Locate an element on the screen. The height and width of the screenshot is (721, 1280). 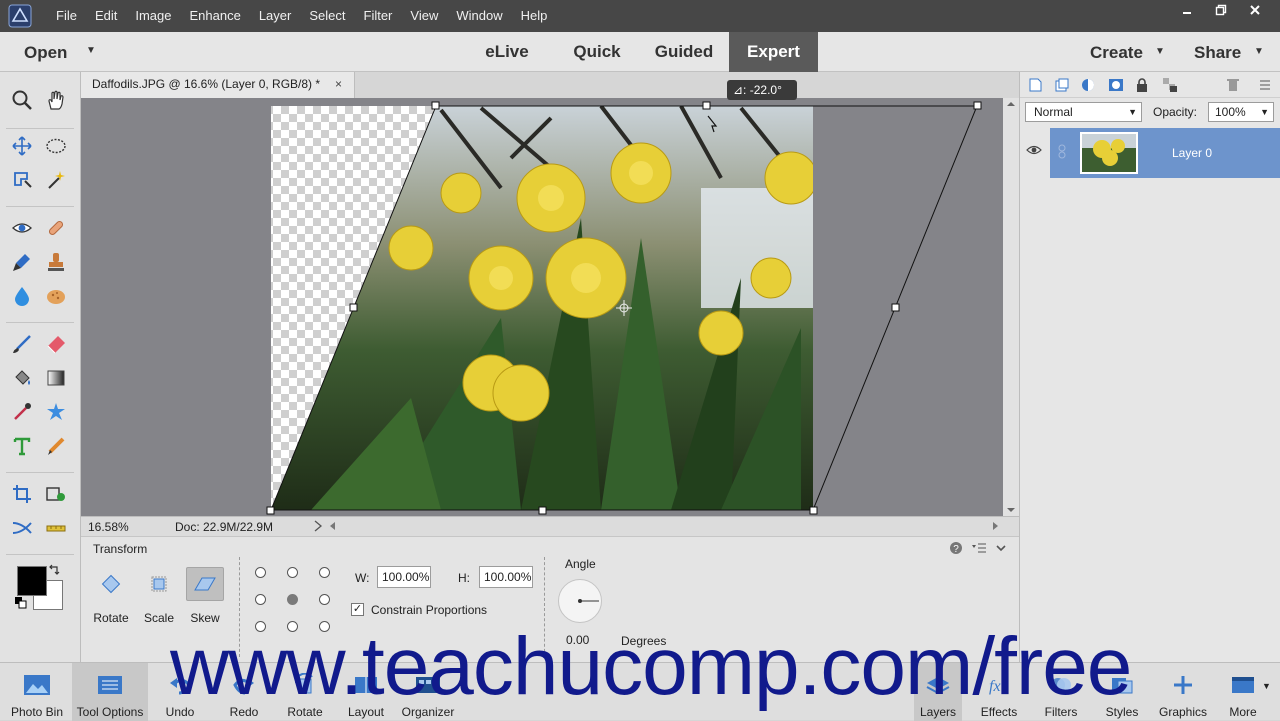
layer-link-icon is located at coordinates (1062, 153).